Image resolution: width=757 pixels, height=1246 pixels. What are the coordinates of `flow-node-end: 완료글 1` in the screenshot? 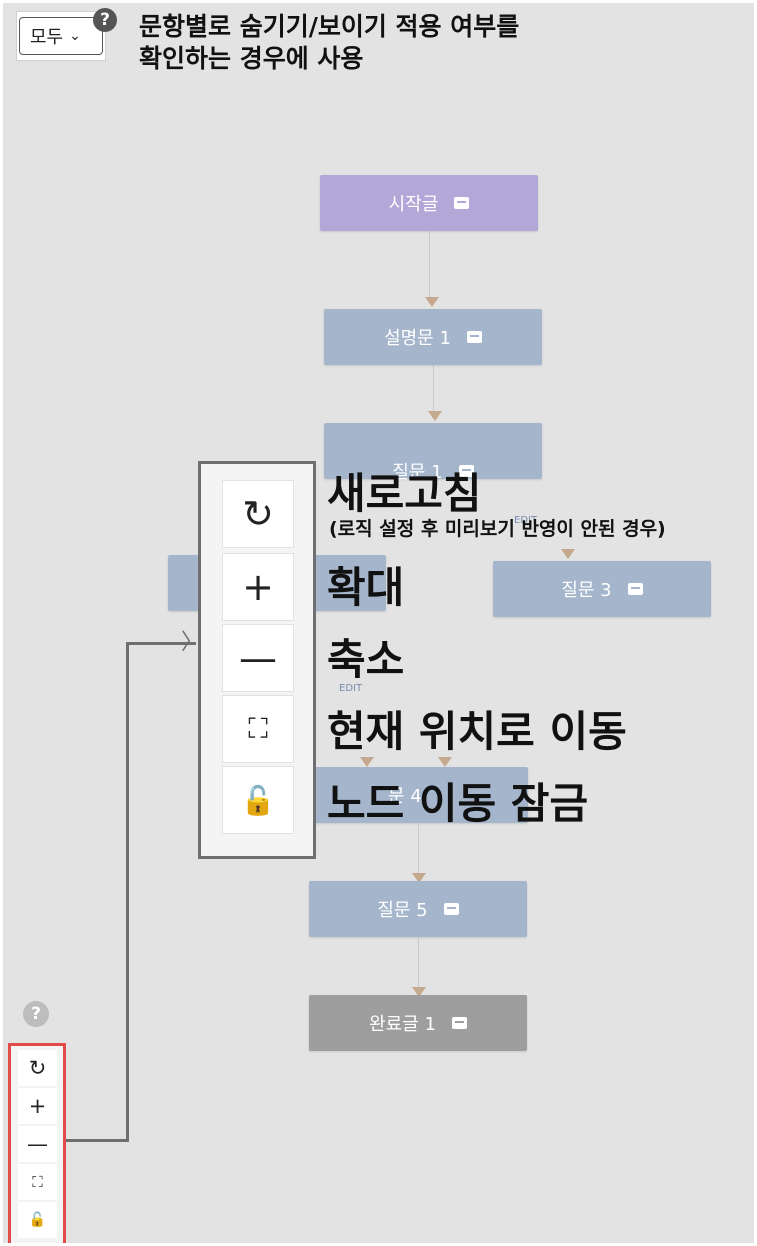 It's located at (418, 1023).